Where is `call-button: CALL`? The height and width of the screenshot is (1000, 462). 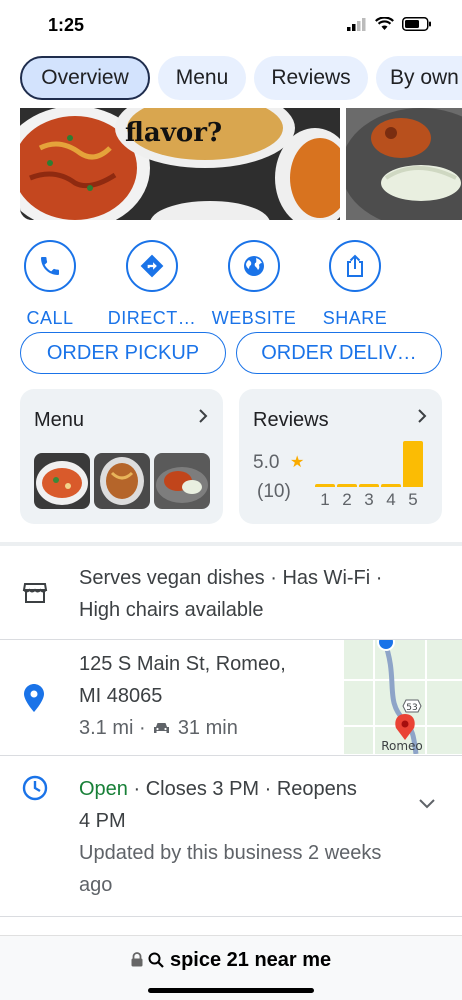 call-button: CALL is located at coordinates (50, 284).